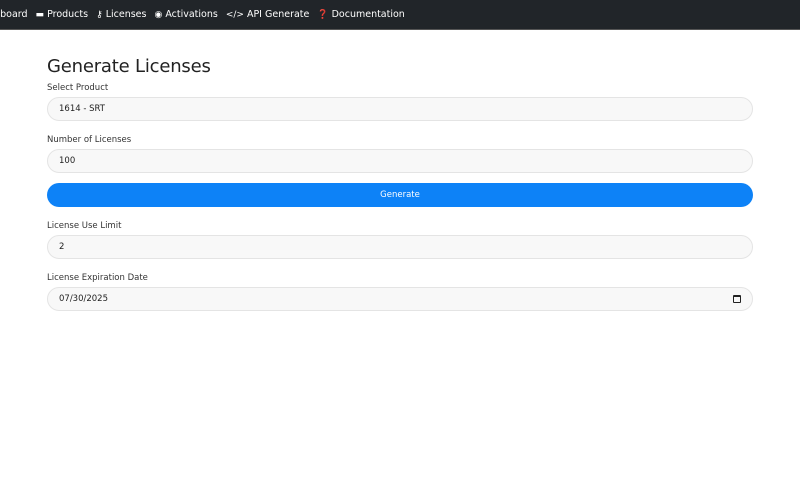 The width and height of the screenshot is (800, 500). I want to click on nav-products: ▬ Products, so click(62, 14).